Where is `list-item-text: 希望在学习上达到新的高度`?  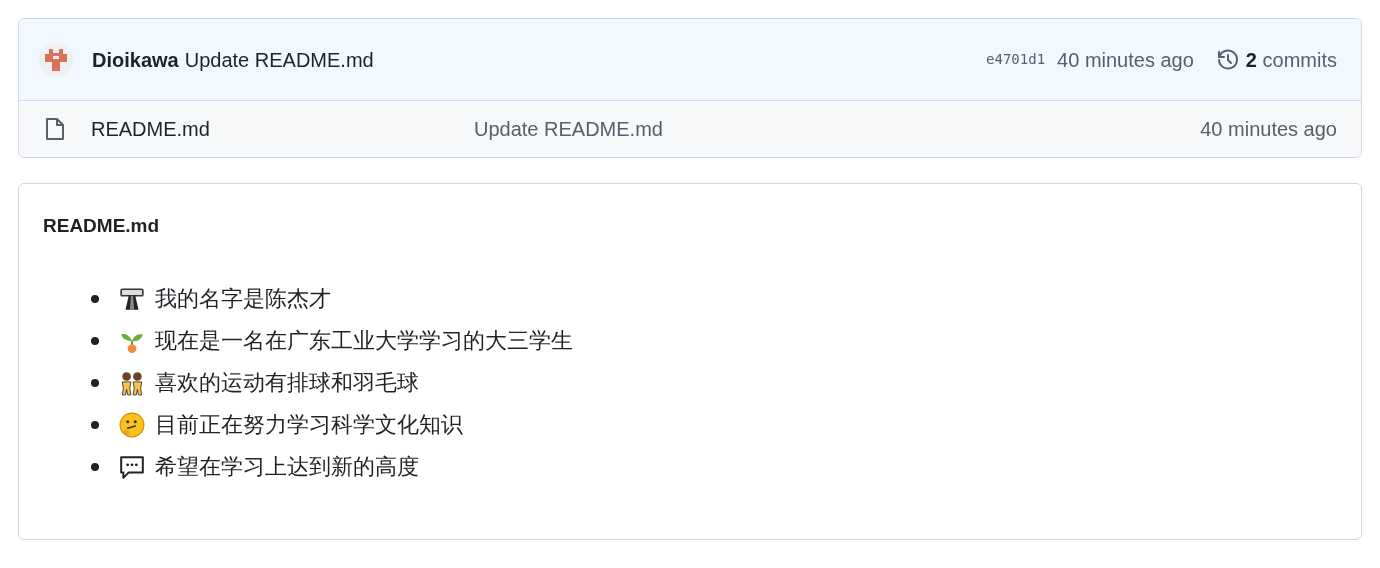
list-item-text: 希望在学习上达到新的高度 is located at coordinates (287, 467).